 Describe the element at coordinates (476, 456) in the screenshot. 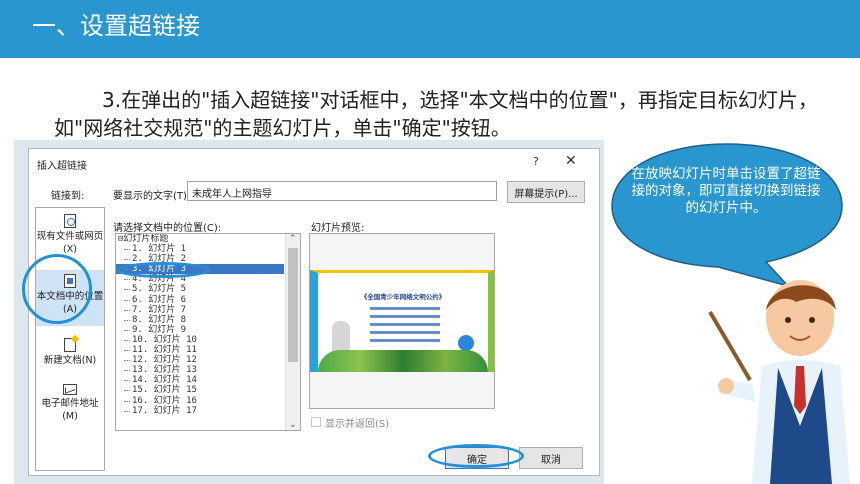

I see `highlight-ring-ok-button` at that location.